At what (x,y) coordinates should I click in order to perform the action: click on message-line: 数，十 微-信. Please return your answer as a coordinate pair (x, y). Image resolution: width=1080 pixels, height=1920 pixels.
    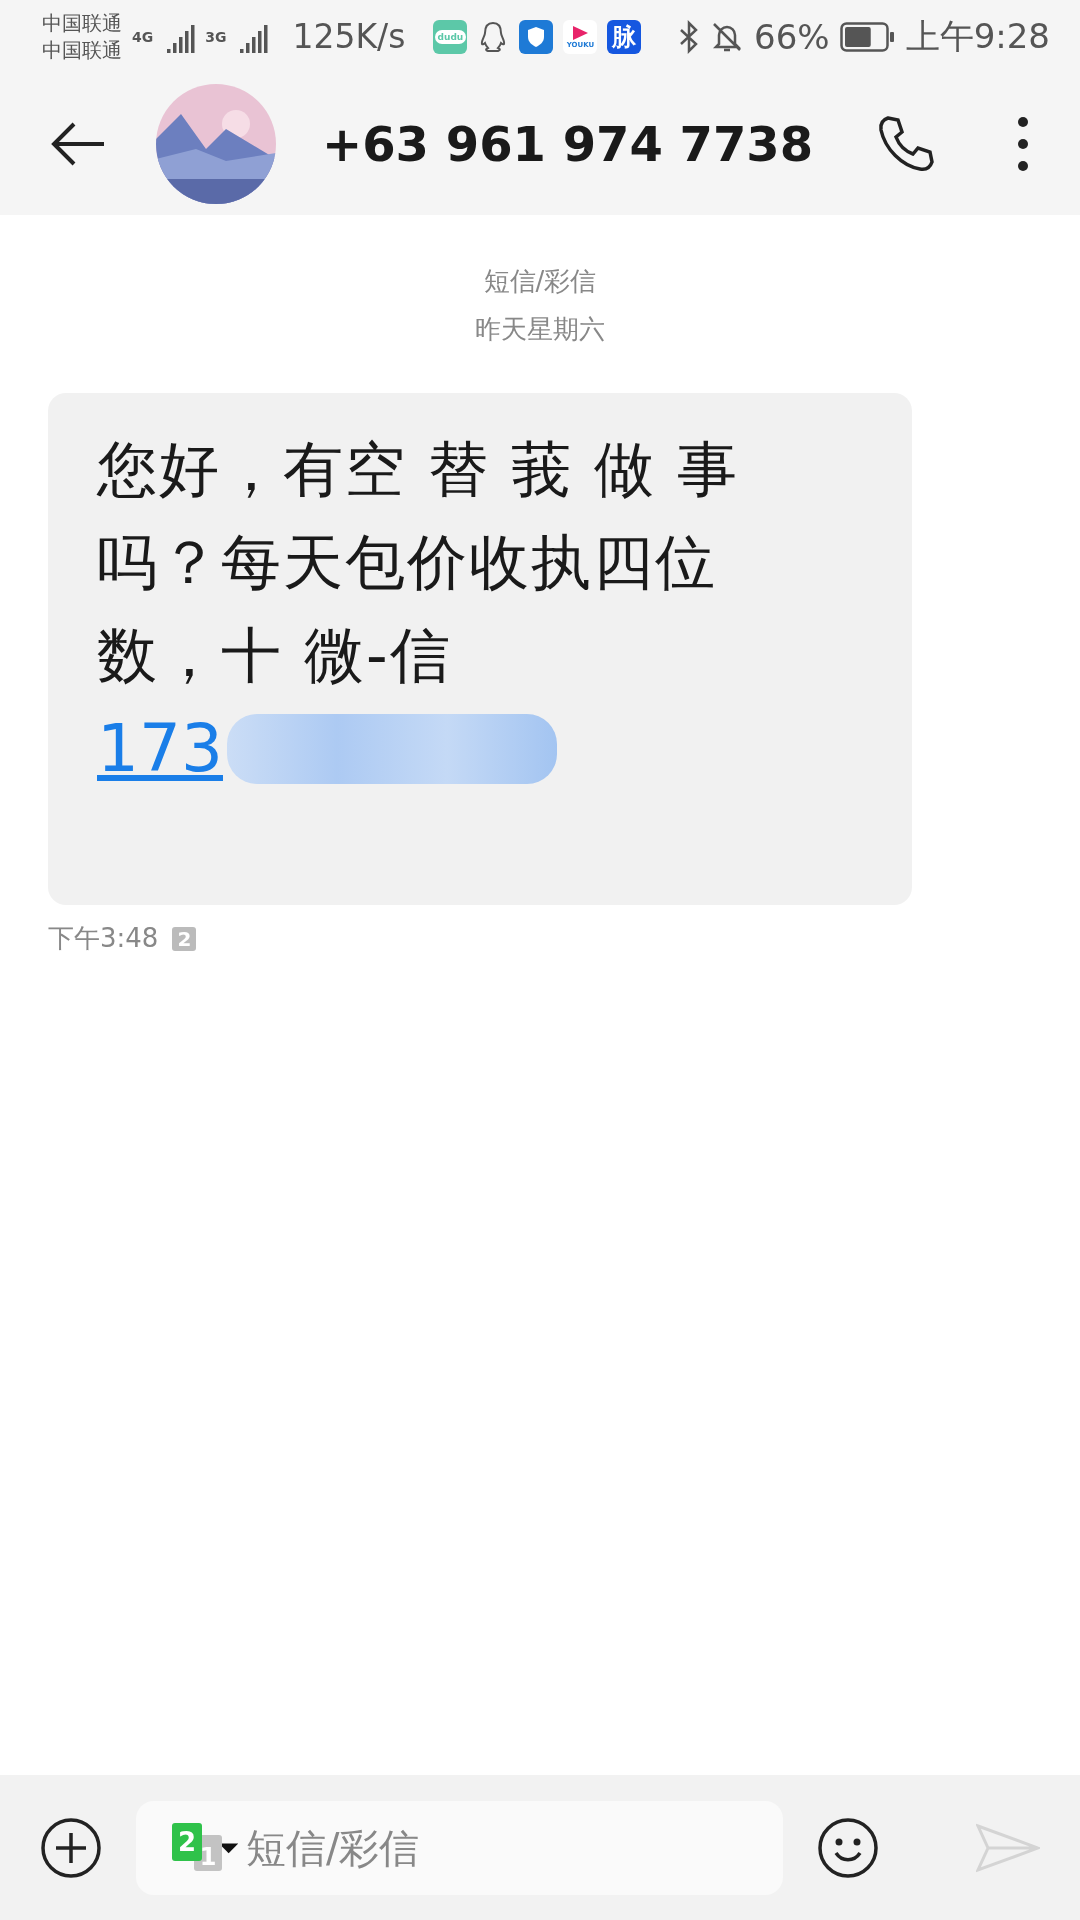
    Looking at the image, I should click on (274, 655).